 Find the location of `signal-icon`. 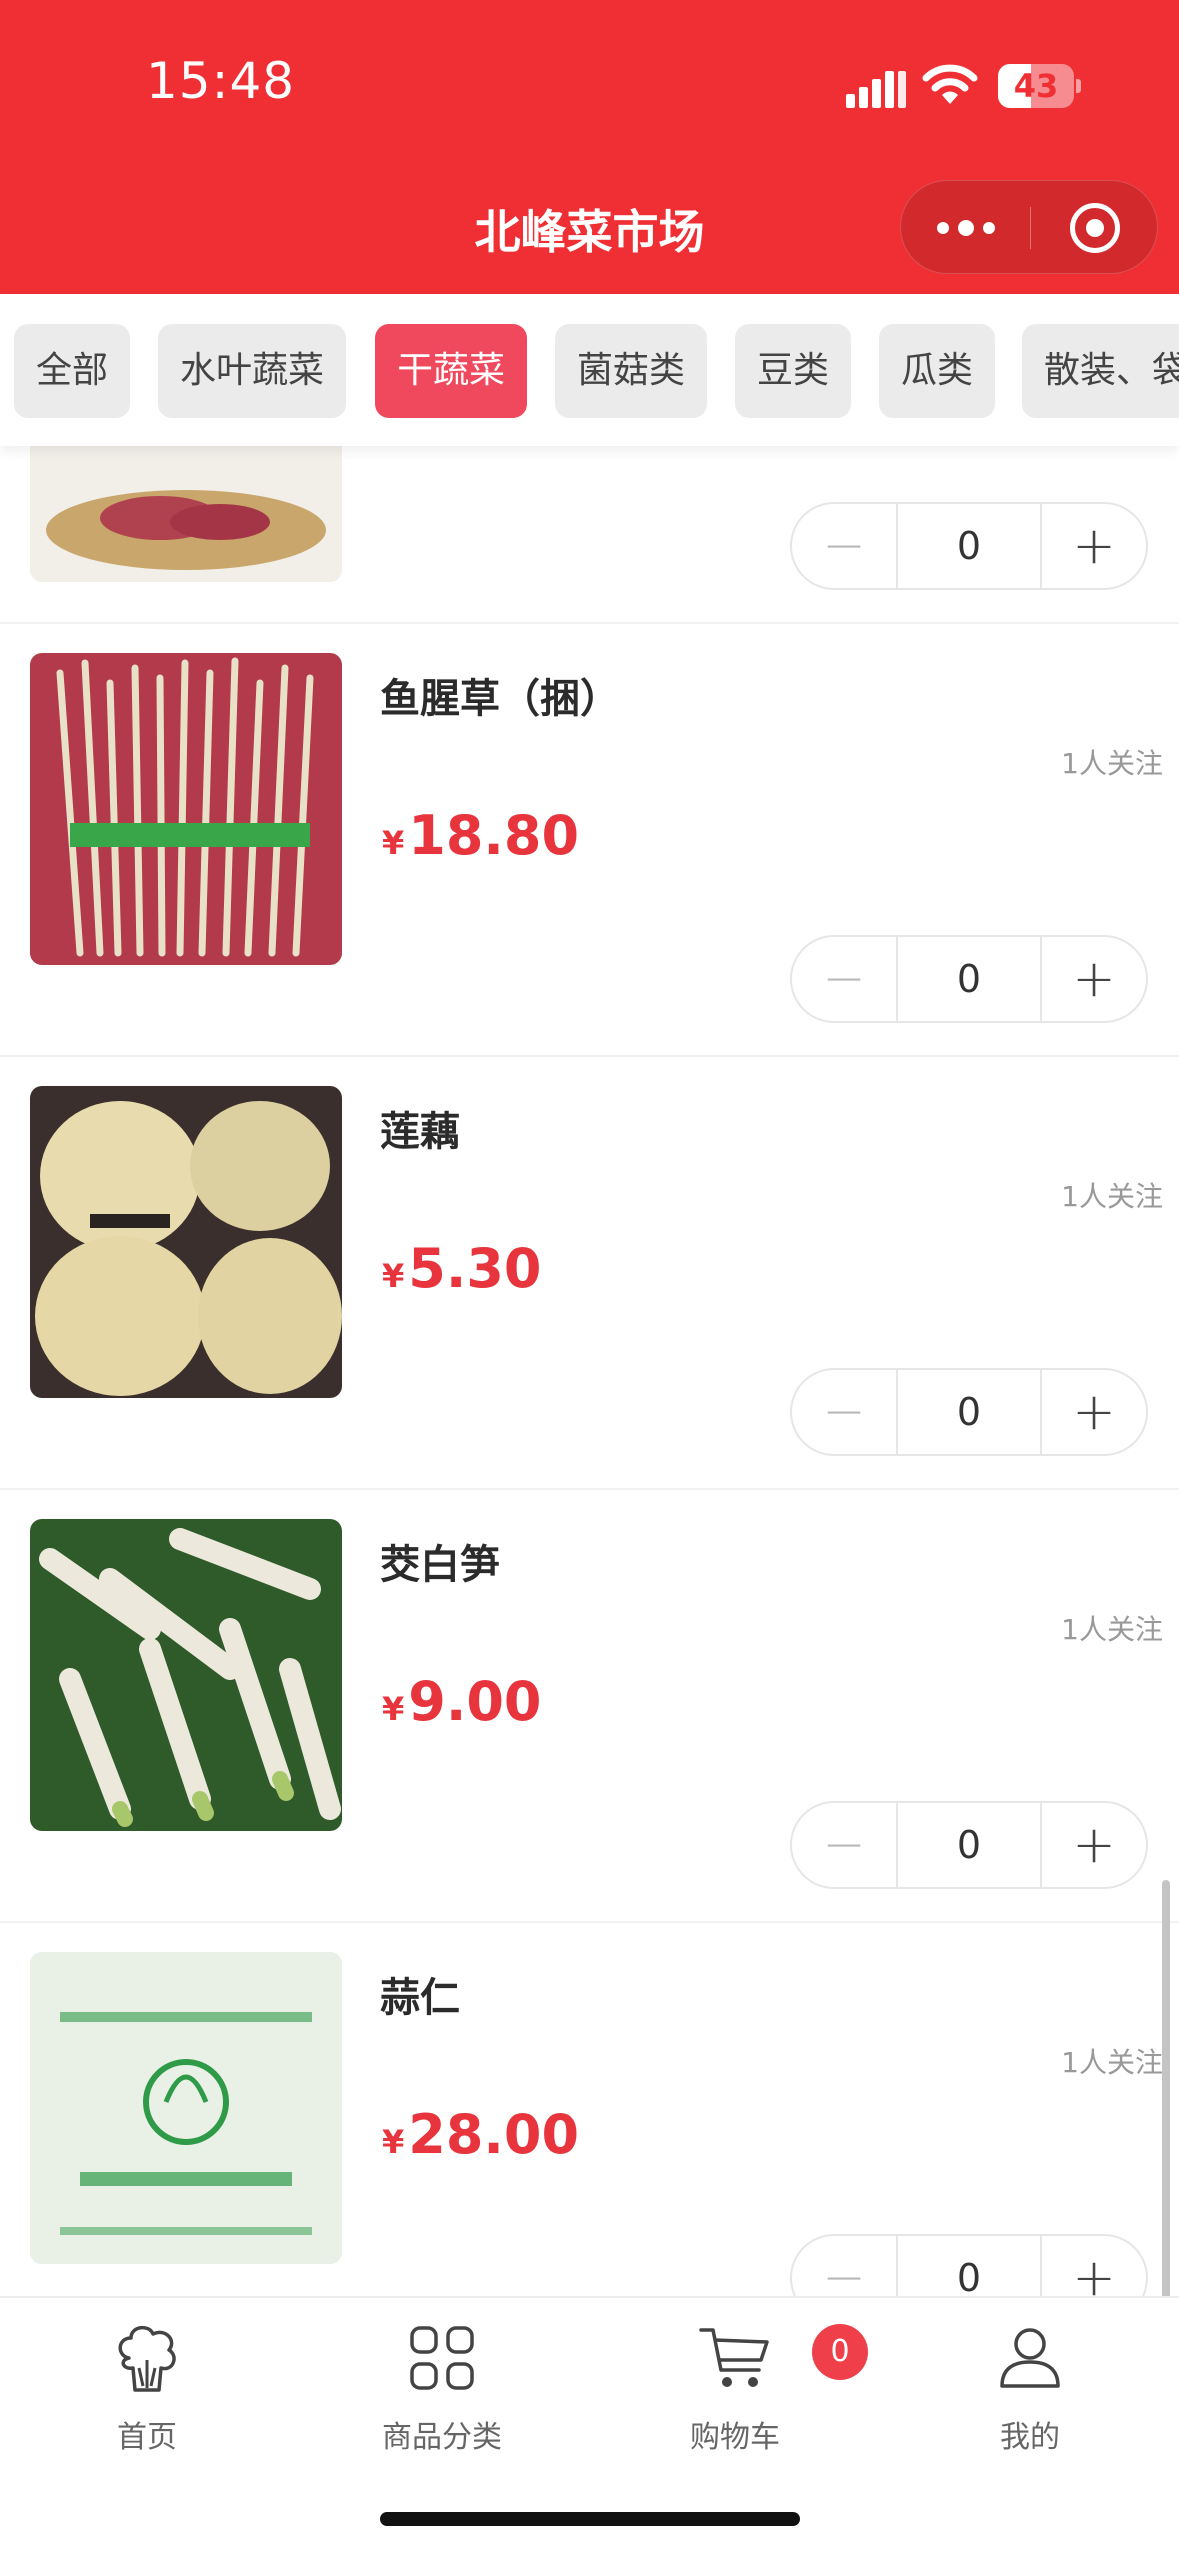

signal-icon is located at coordinates (876, 89).